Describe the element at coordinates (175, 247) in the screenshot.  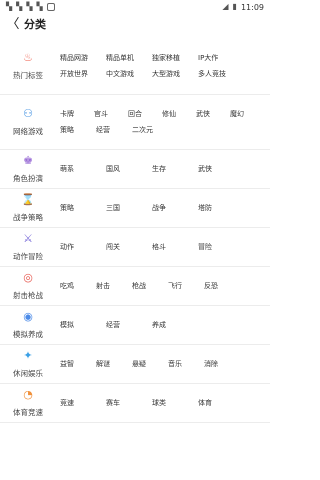
I see `tag-link: 格斗` at that location.